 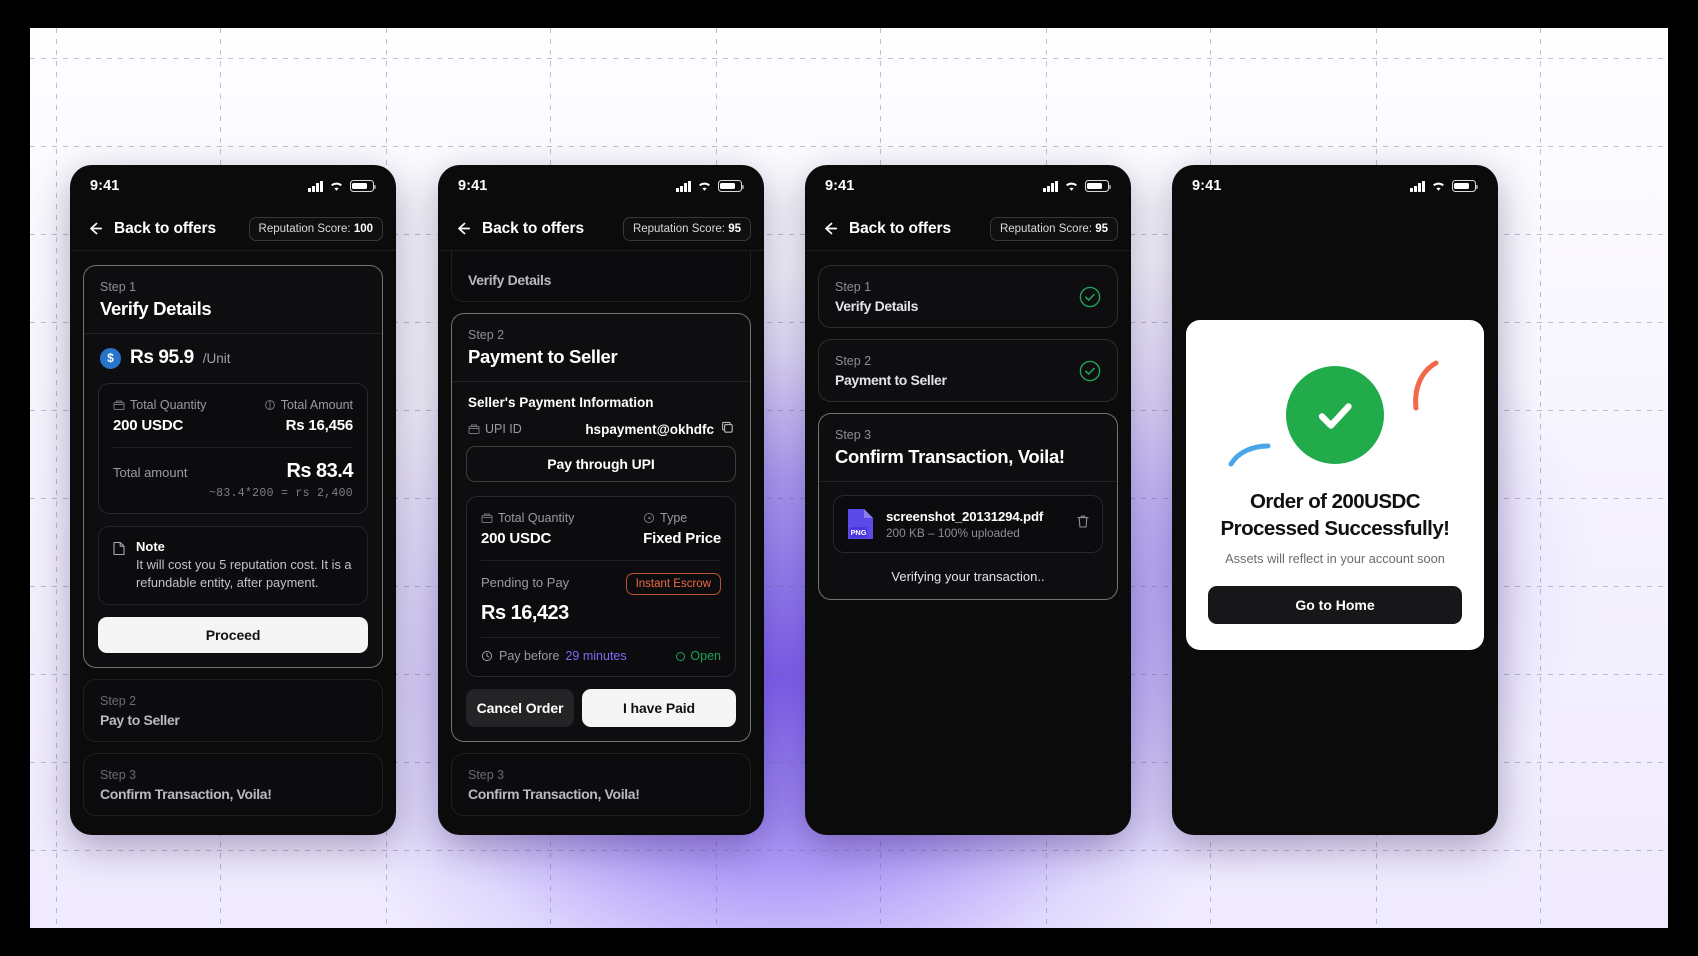 What do you see at coordinates (520, 708) in the screenshot?
I see `cancel-order-button: Cancel Order` at bounding box center [520, 708].